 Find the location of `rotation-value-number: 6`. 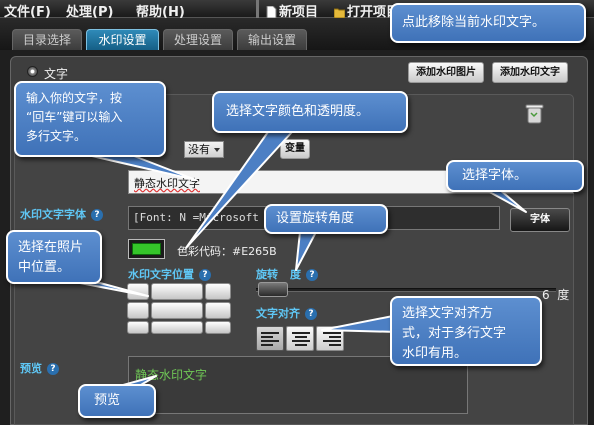

rotation-value-number: 6 is located at coordinates (546, 295).